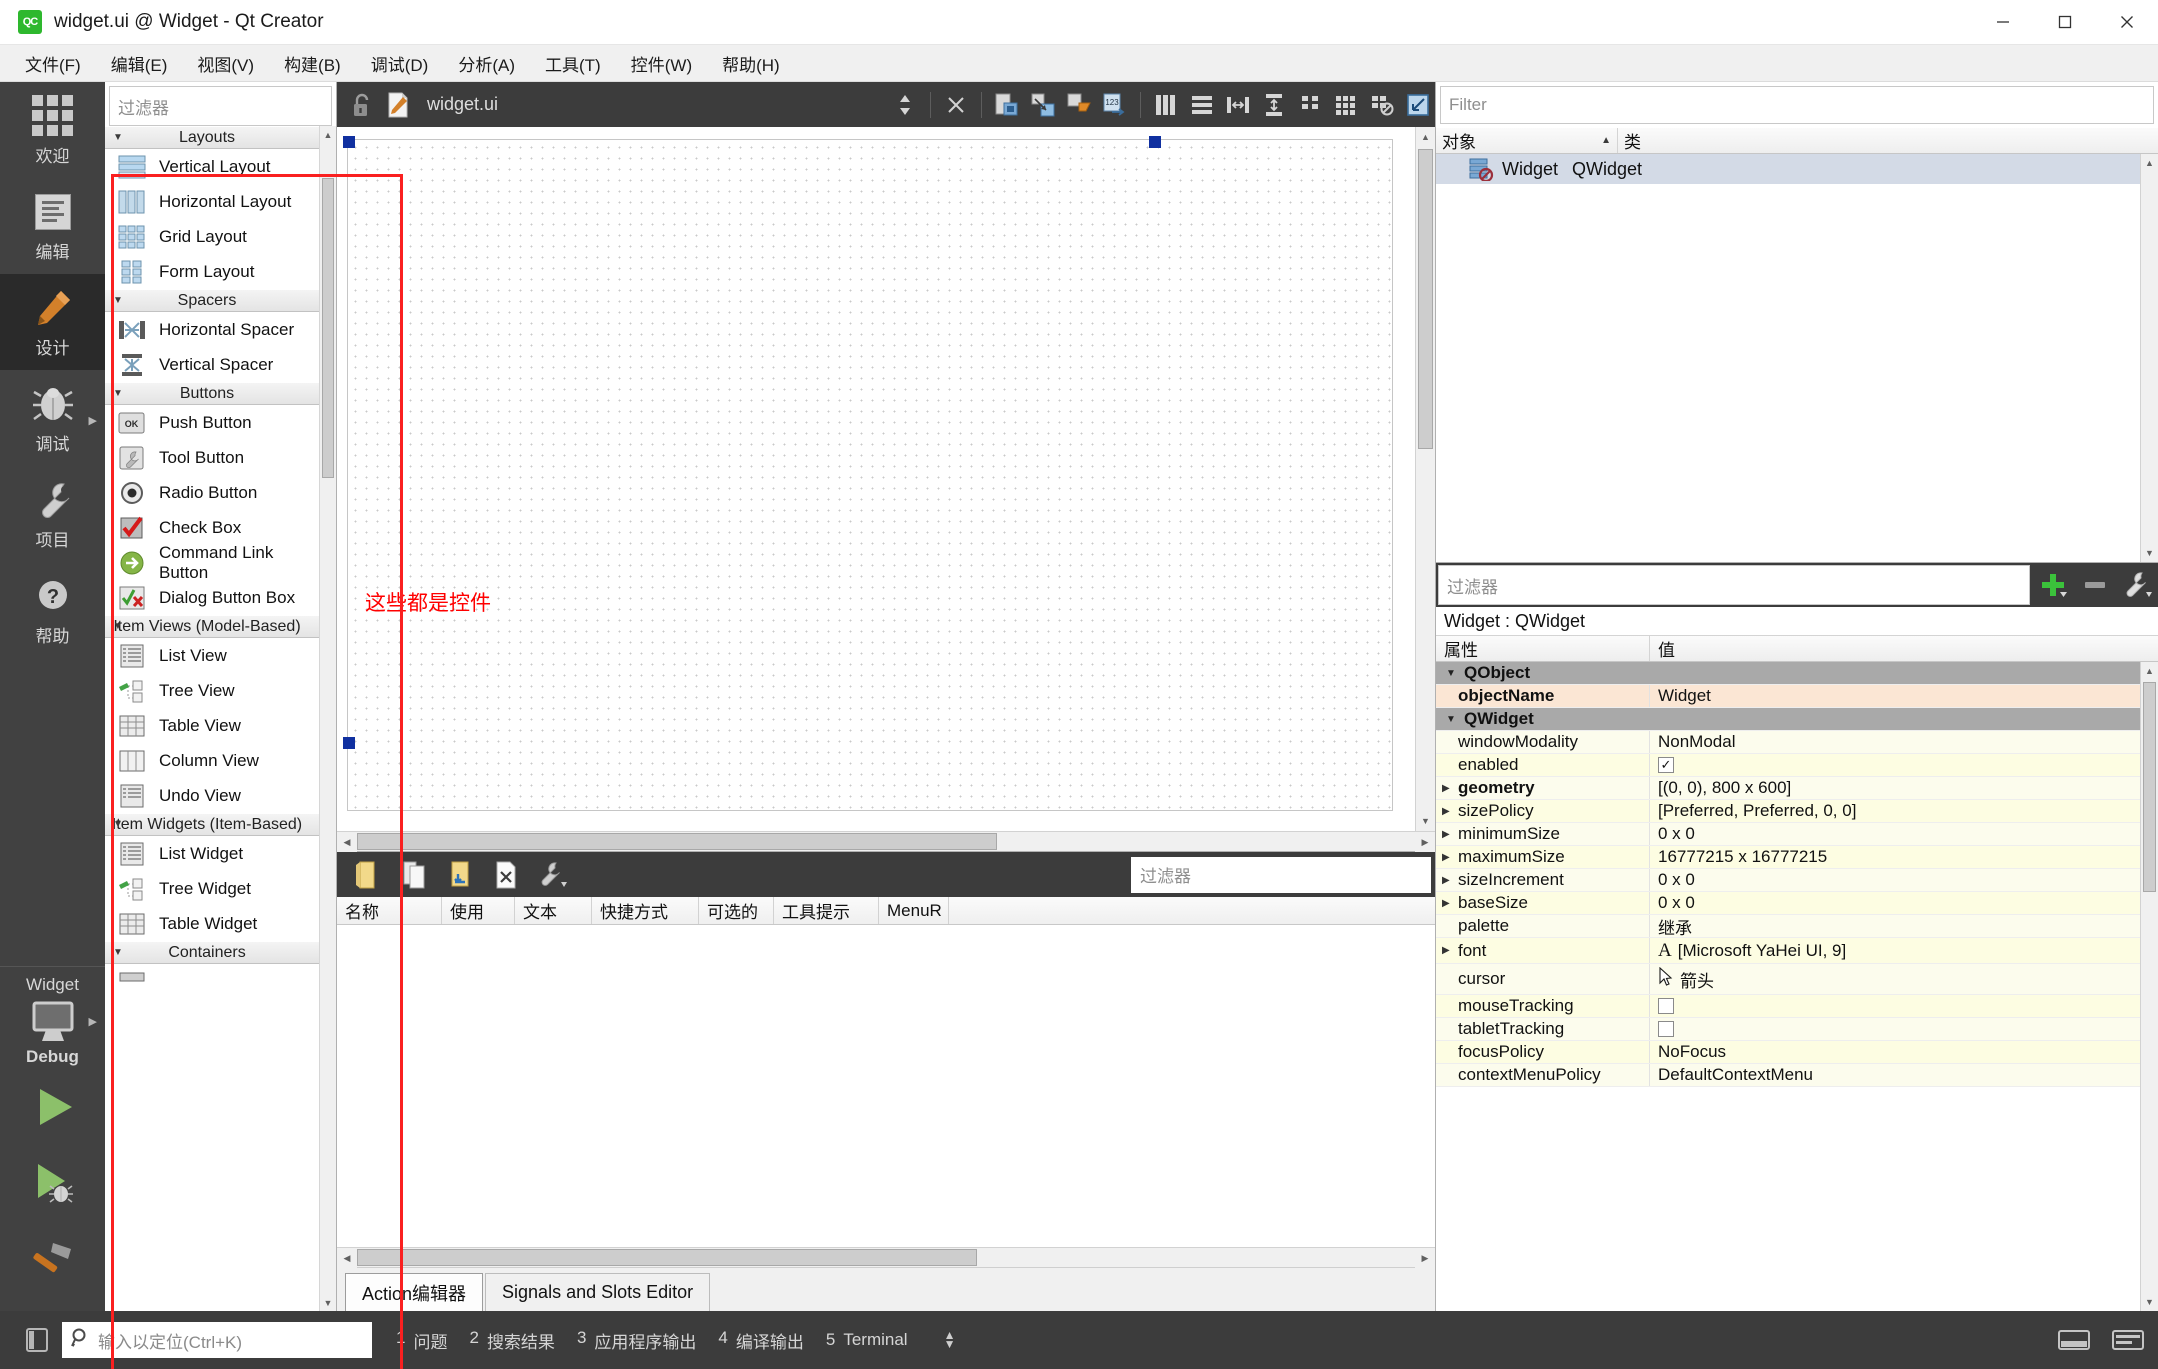 Image resolution: width=2158 pixels, height=1369 pixels. Describe the element at coordinates (661, 63) in the screenshot. I see `menu-window: 控件(W)` at that location.